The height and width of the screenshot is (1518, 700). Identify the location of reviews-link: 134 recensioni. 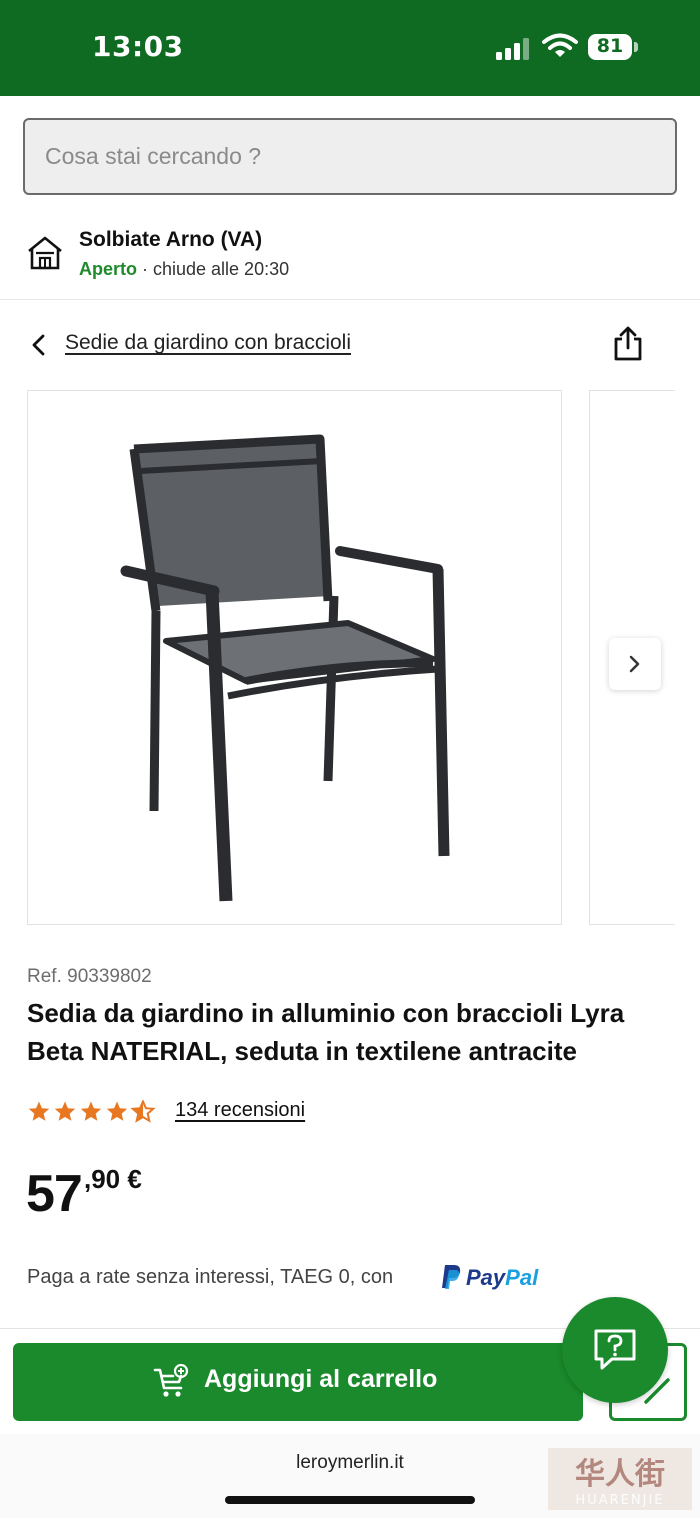
(240, 1110).